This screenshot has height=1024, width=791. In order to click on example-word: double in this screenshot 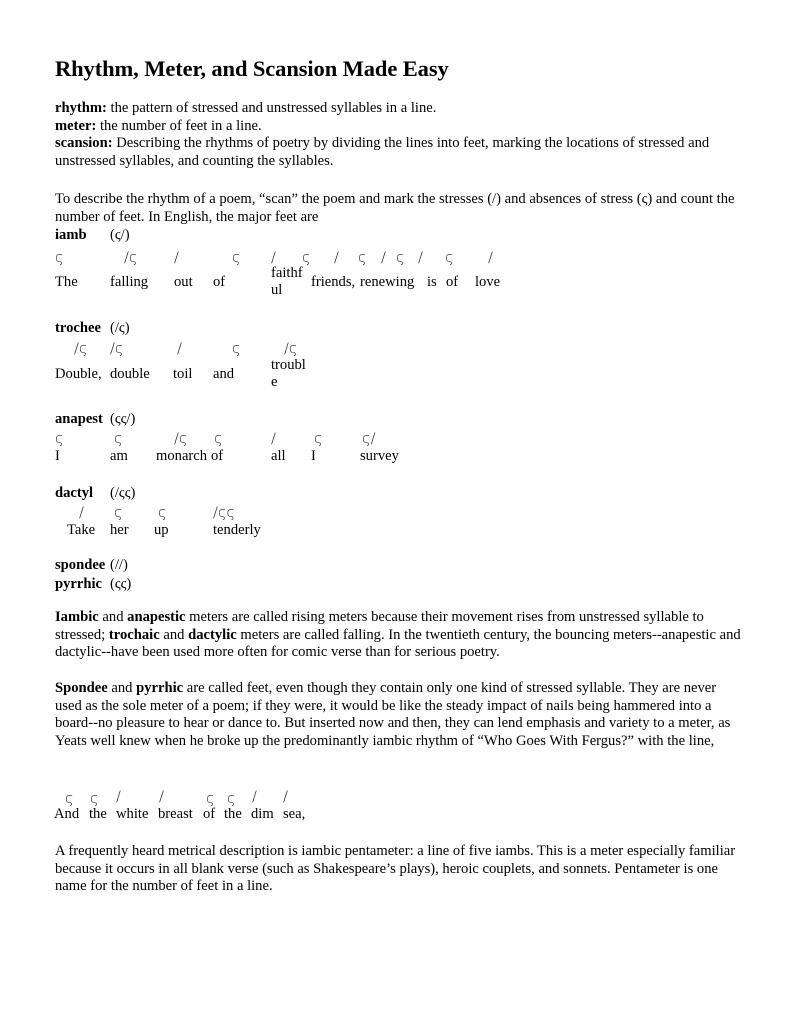, I will do `click(130, 374)`.